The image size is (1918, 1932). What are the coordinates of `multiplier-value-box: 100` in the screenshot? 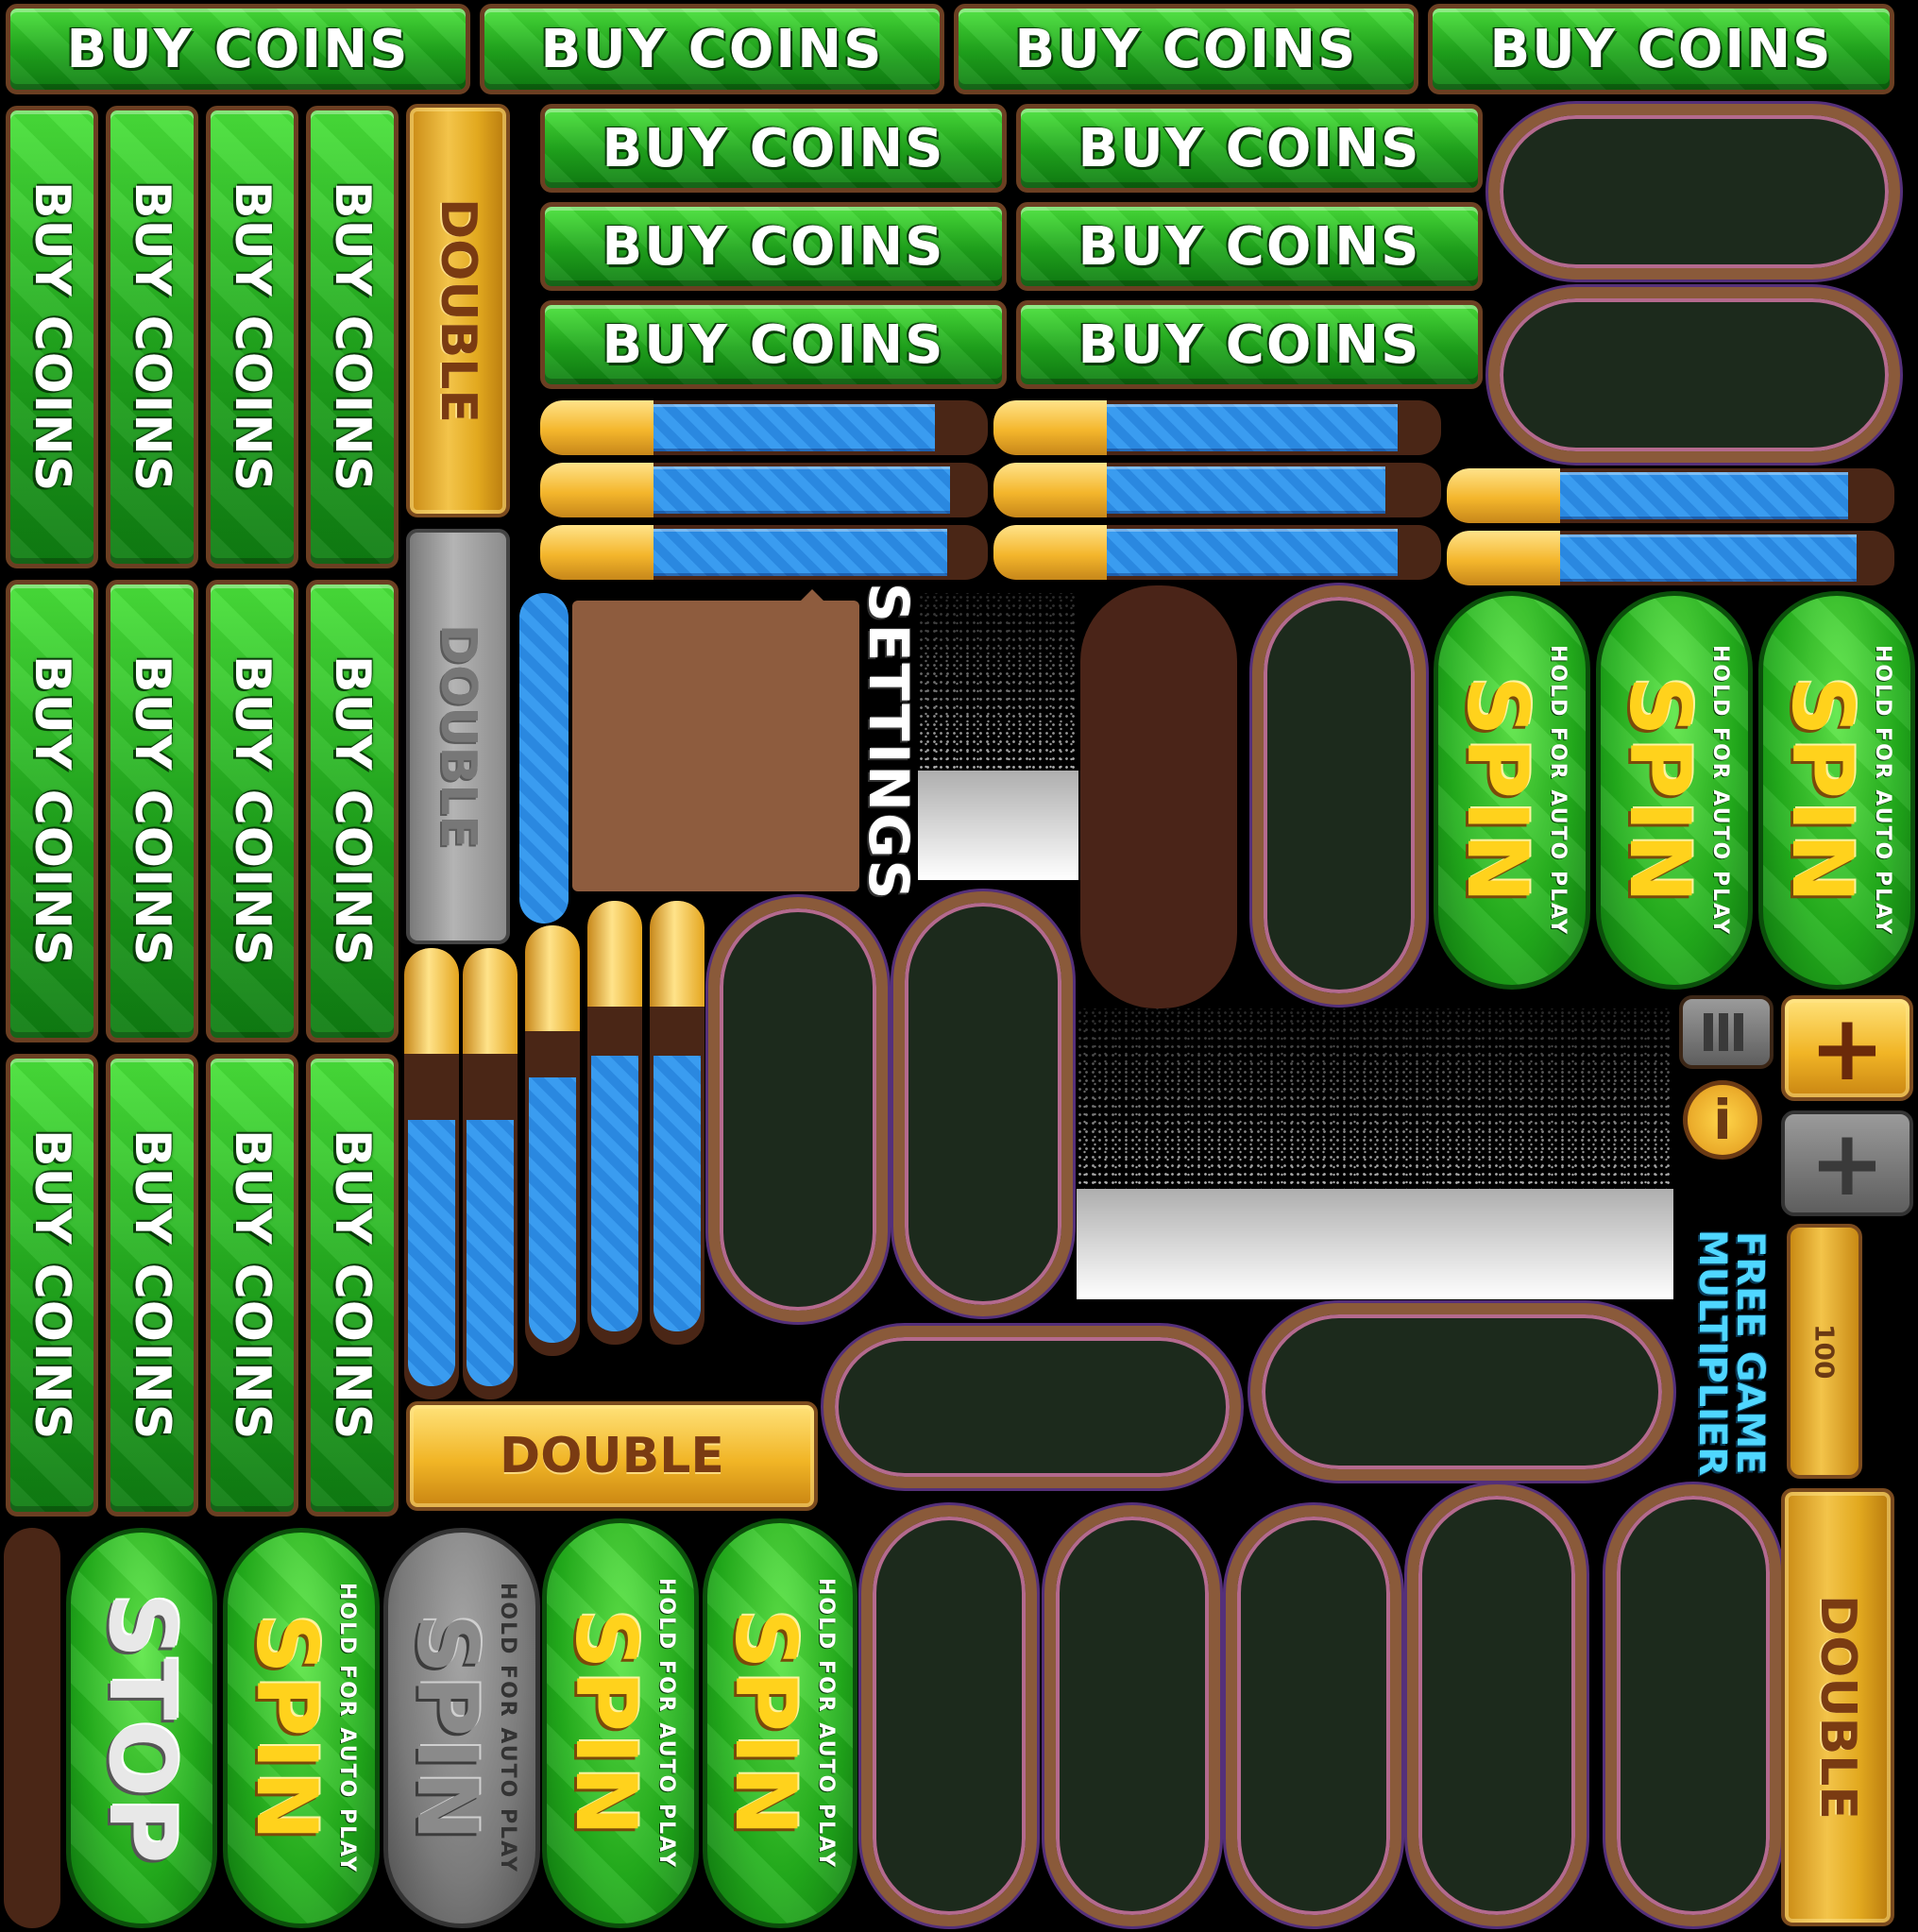 It's located at (1824, 1351).